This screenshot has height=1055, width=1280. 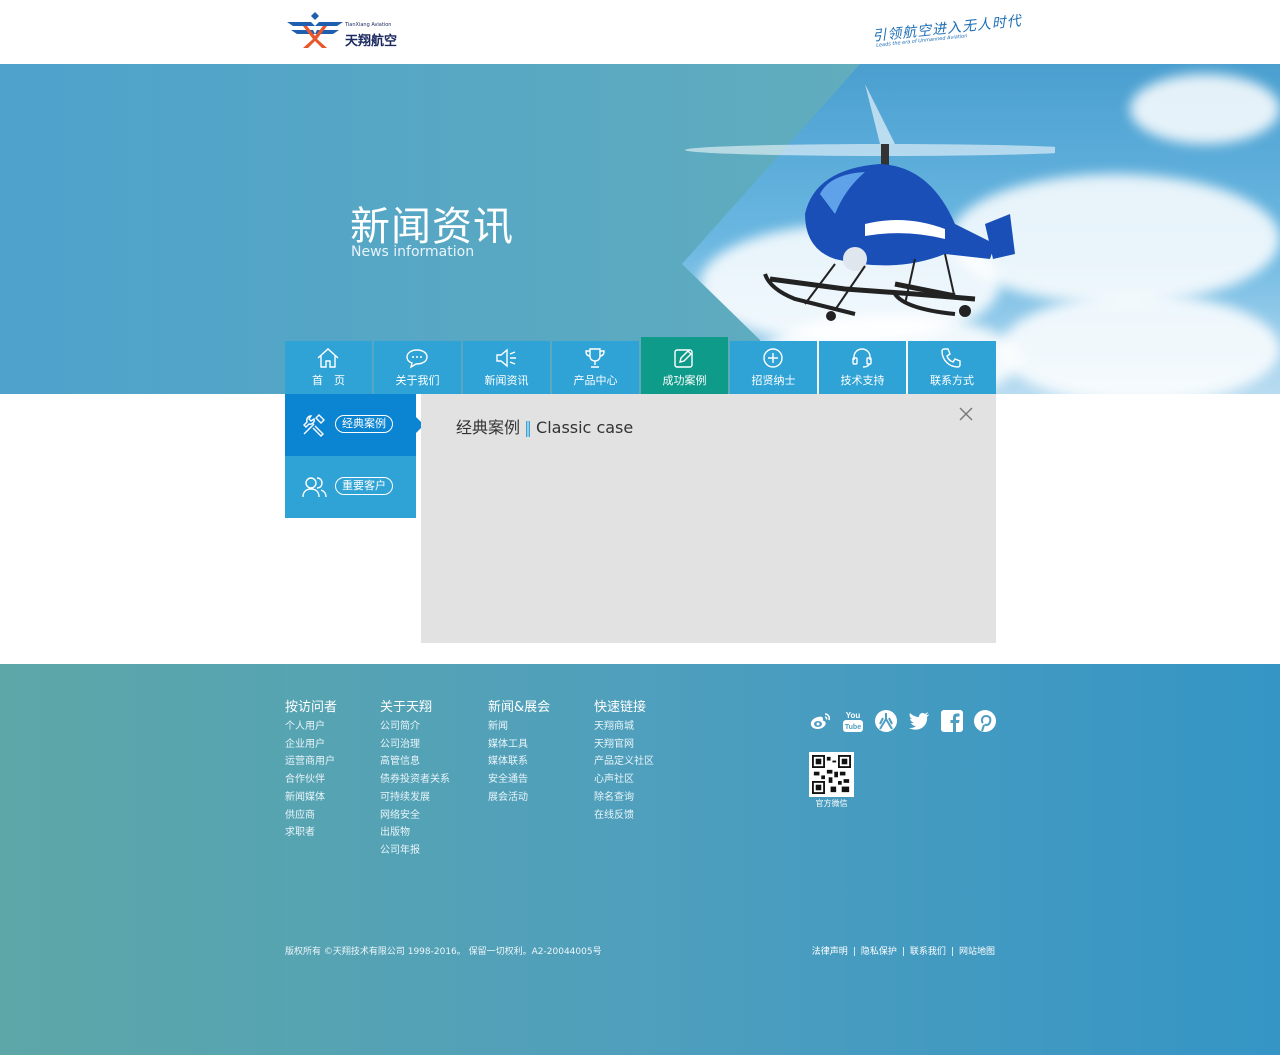 What do you see at coordinates (773, 380) in the screenshot?
I see `nav-item-label: 招贤纳士` at bounding box center [773, 380].